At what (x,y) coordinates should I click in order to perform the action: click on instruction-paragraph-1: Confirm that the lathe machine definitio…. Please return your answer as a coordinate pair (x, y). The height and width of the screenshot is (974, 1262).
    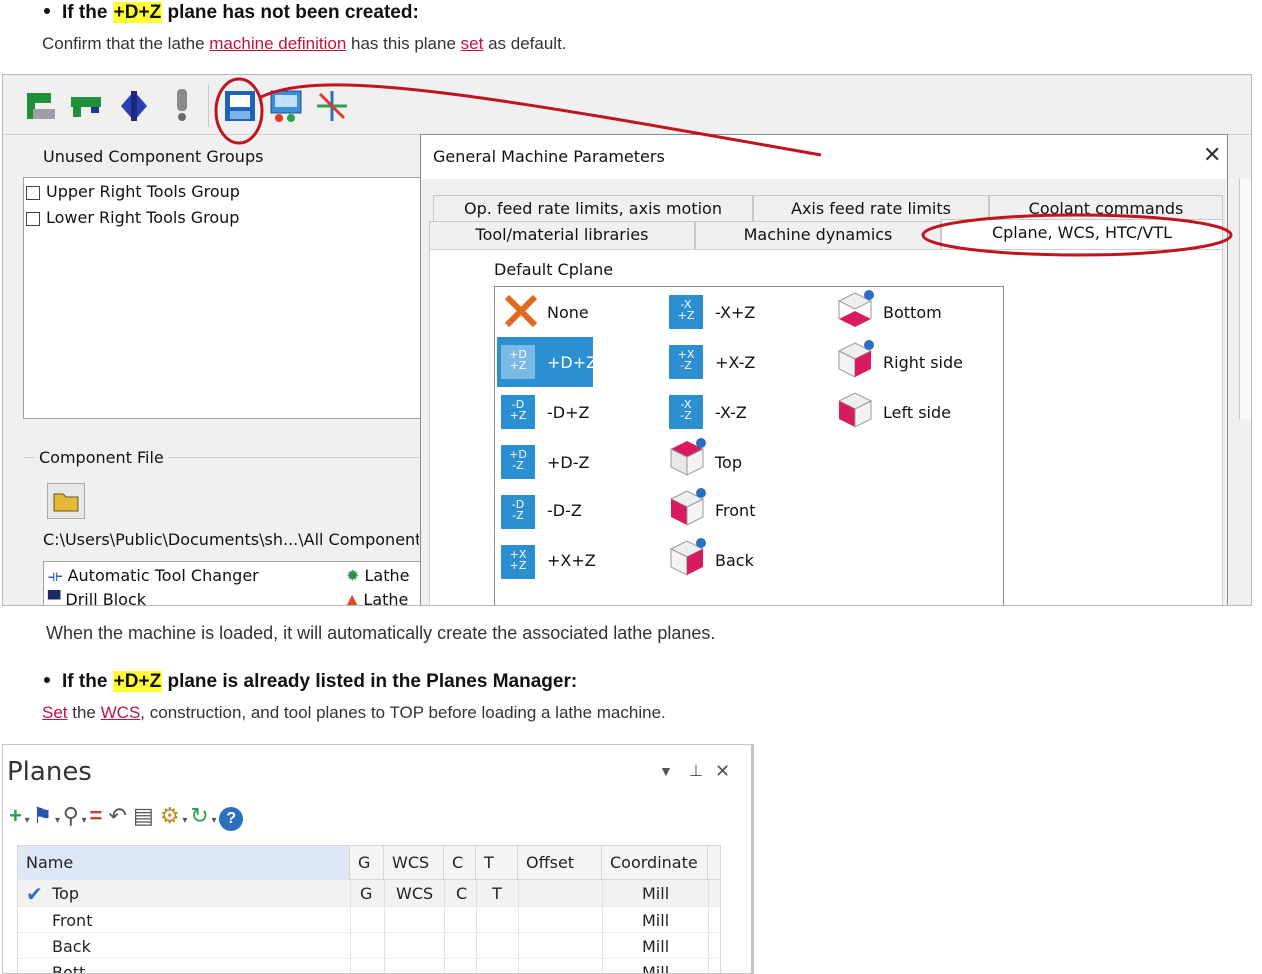
    Looking at the image, I should click on (304, 44).